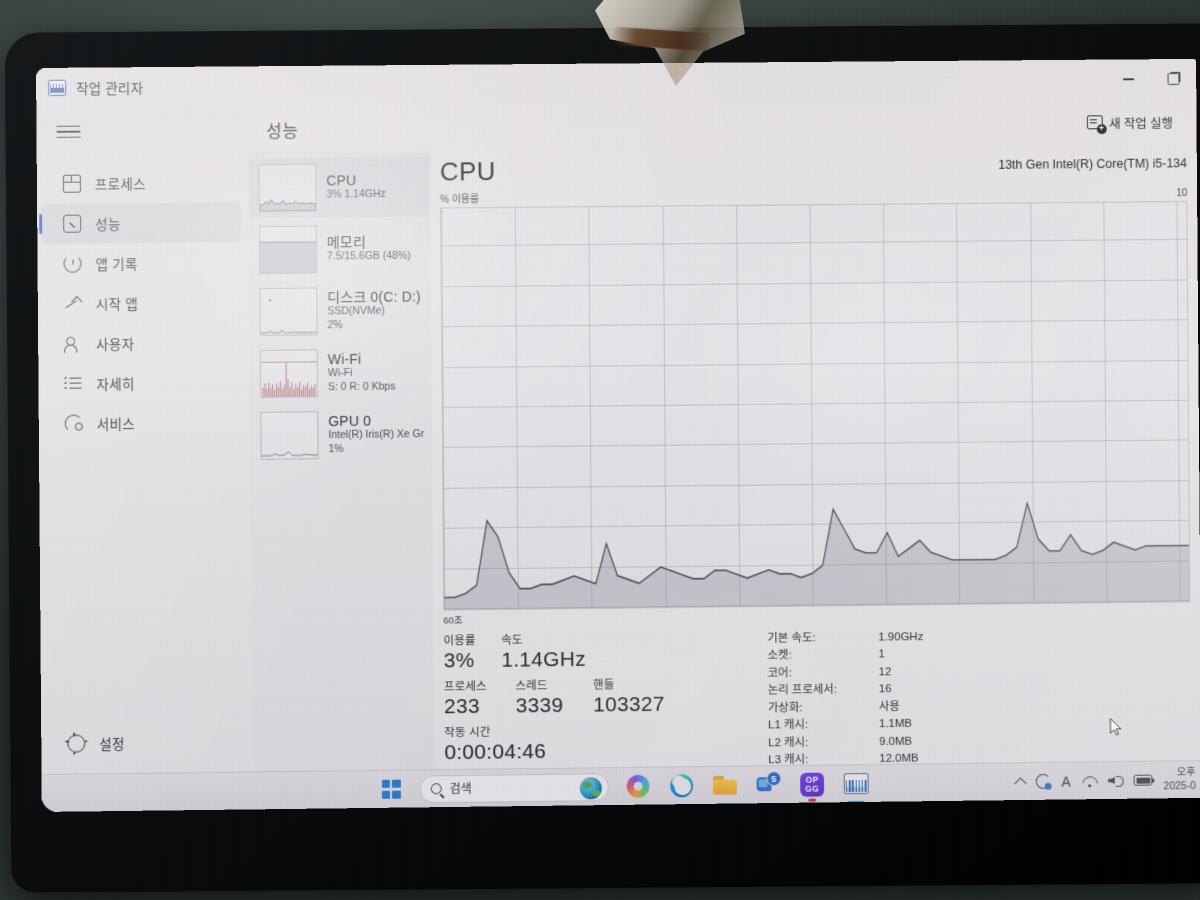 The image size is (1200, 900). What do you see at coordinates (356, 194) in the screenshot?
I see `resource-detail: 3% 1.14GHz` at bounding box center [356, 194].